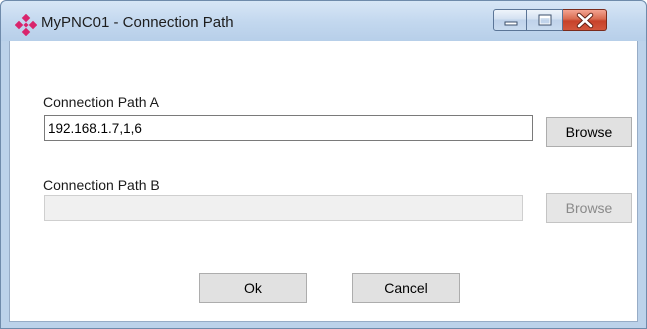 This screenshot has height=329, width=647. Describe the element at coordinates (288, 128) in the screenshot. I see `connection-path-a-input` at that location.